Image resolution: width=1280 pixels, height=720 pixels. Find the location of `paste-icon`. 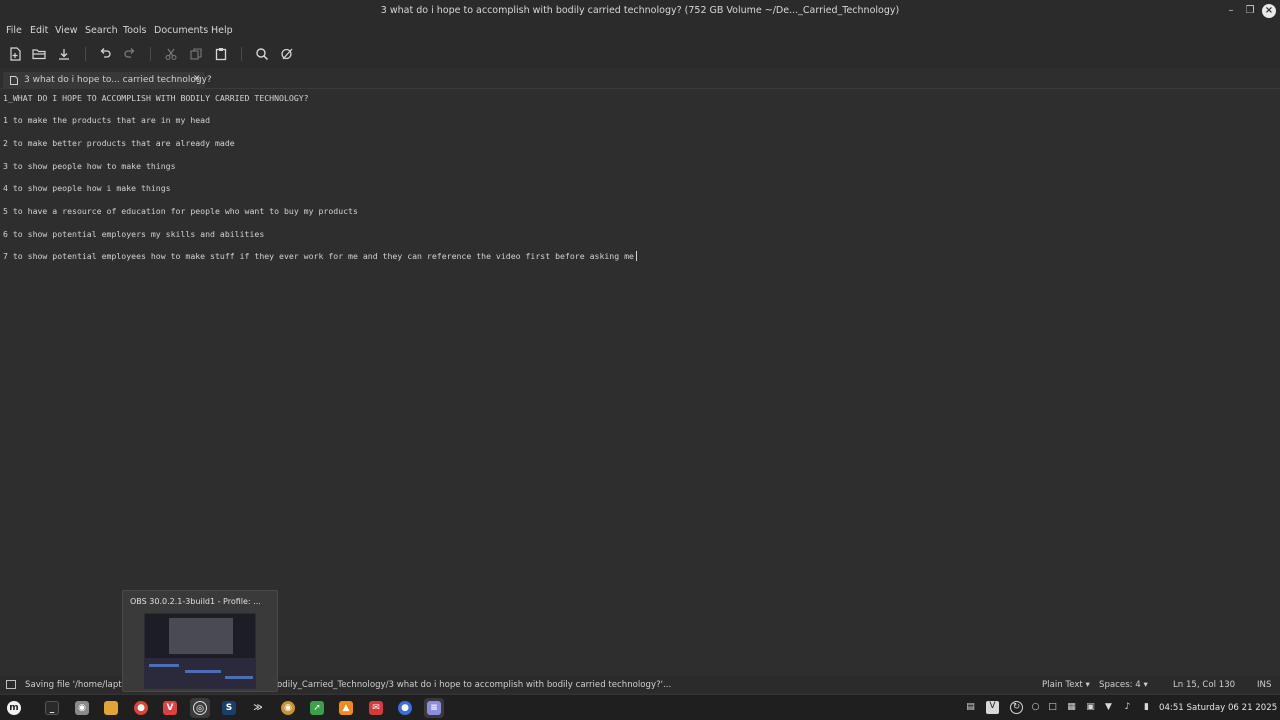

paste-icon is located at coordinates (221, 54).